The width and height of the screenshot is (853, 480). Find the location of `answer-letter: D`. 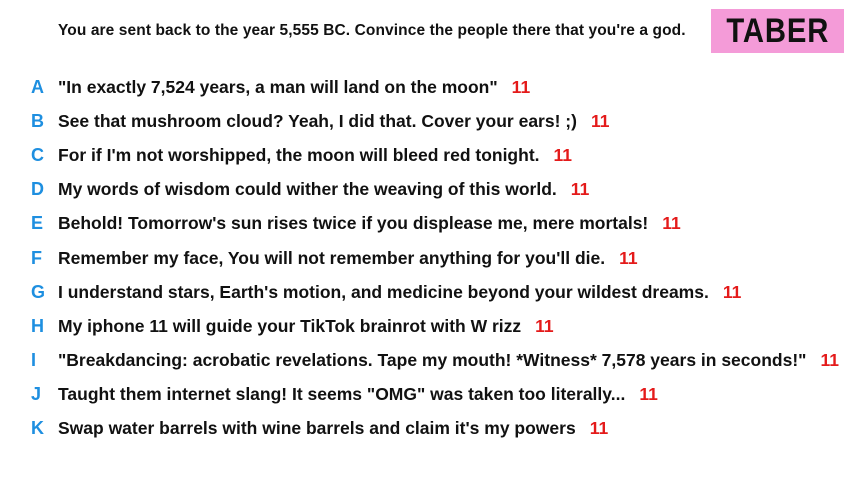

answer-letter: D is located at coordinates (37, 189).